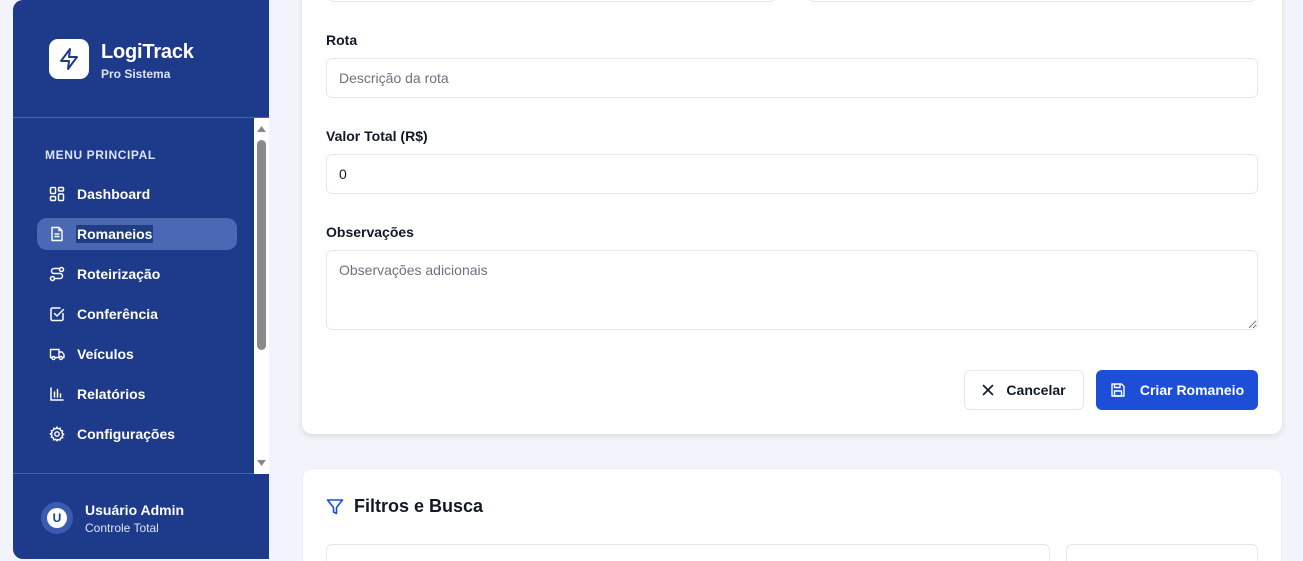  Describe the element at coordinates (261, 245) in the screenshot. I see `scroll-thumb` at that location.